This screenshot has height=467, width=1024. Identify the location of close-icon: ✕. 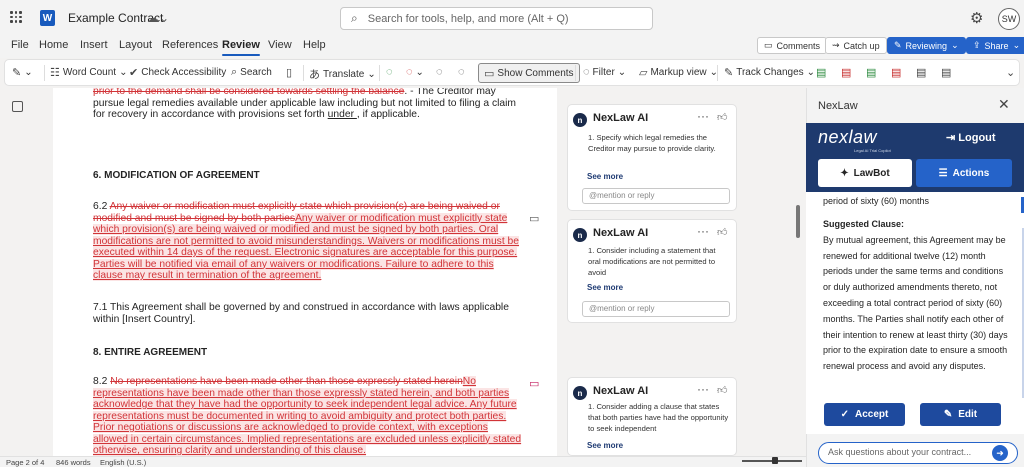
(1004, 104).